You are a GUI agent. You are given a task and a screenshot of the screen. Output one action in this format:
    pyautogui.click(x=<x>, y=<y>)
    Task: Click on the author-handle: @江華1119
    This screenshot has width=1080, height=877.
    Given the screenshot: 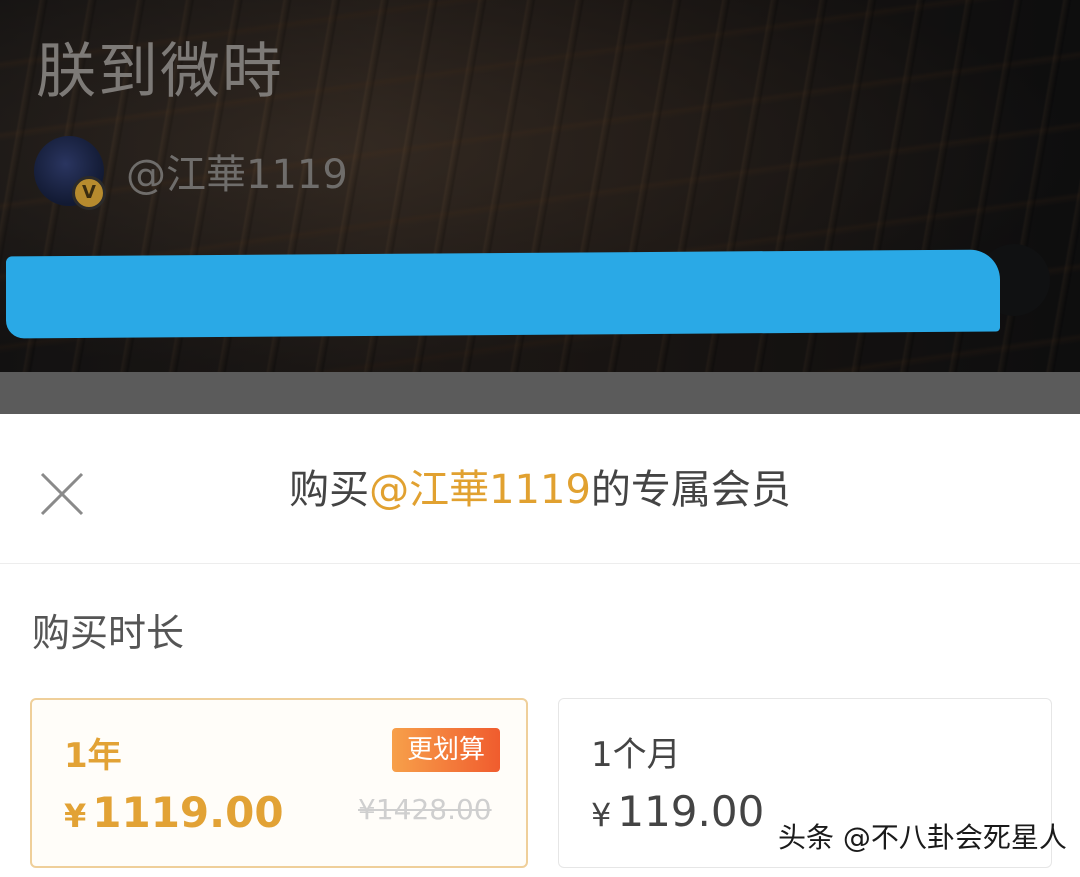 What is the action you would take?
    pyautogui.click(x=237, y=171)
    